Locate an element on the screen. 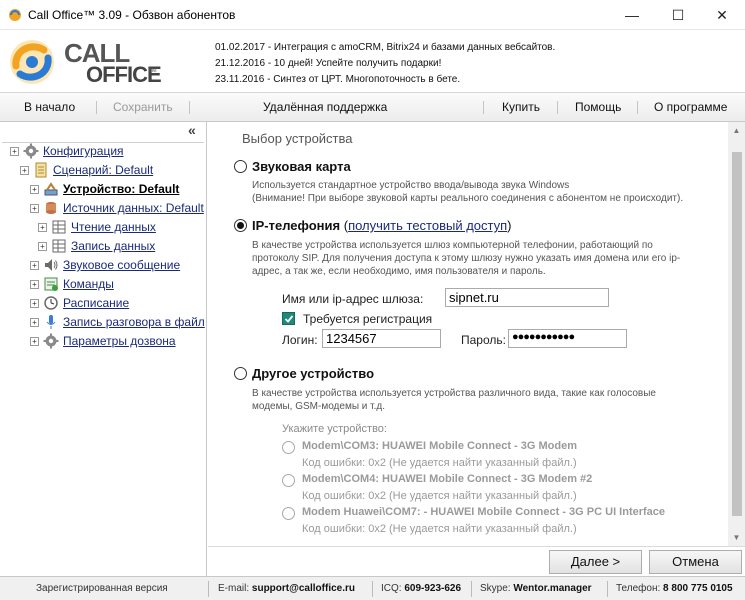 Image resolution: width=745 pixels, height=600 pixels. gateway-input: sipnet.ru is located at coordinates (527, 297).